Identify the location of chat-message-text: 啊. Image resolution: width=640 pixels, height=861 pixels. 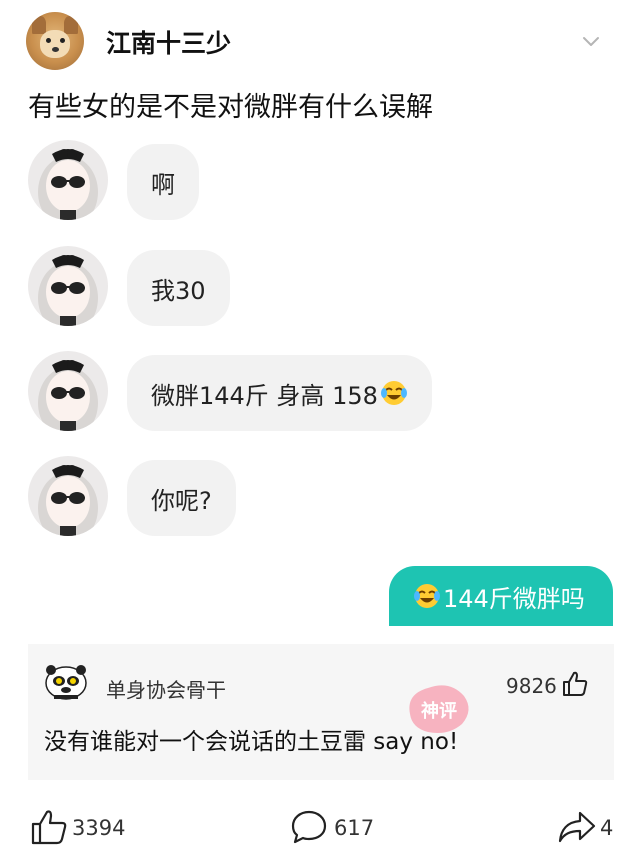
(163, 184).